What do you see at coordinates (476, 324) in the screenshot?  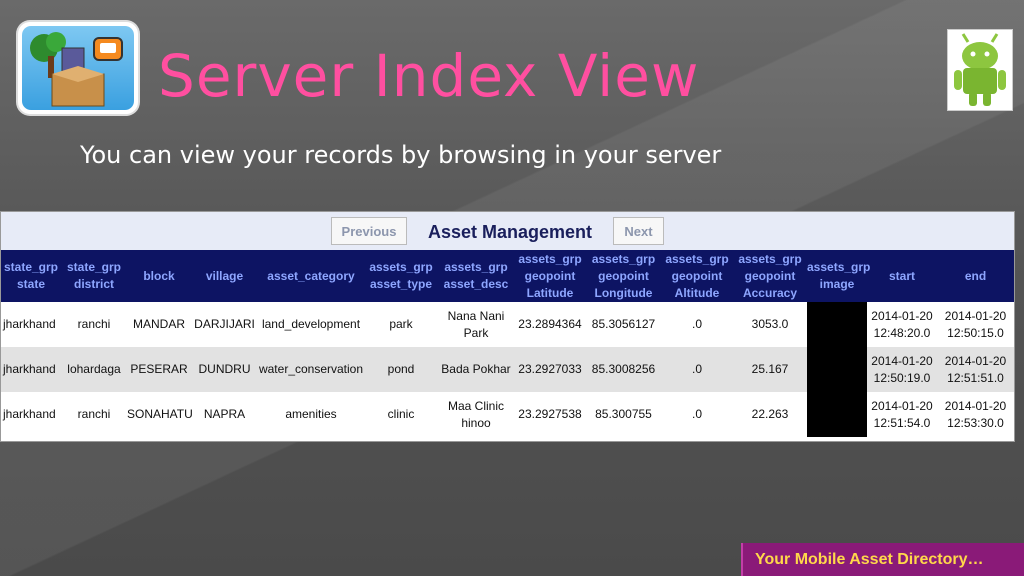 I see `table-cell: Nana Nani Park` at bounding box center [476, 324].